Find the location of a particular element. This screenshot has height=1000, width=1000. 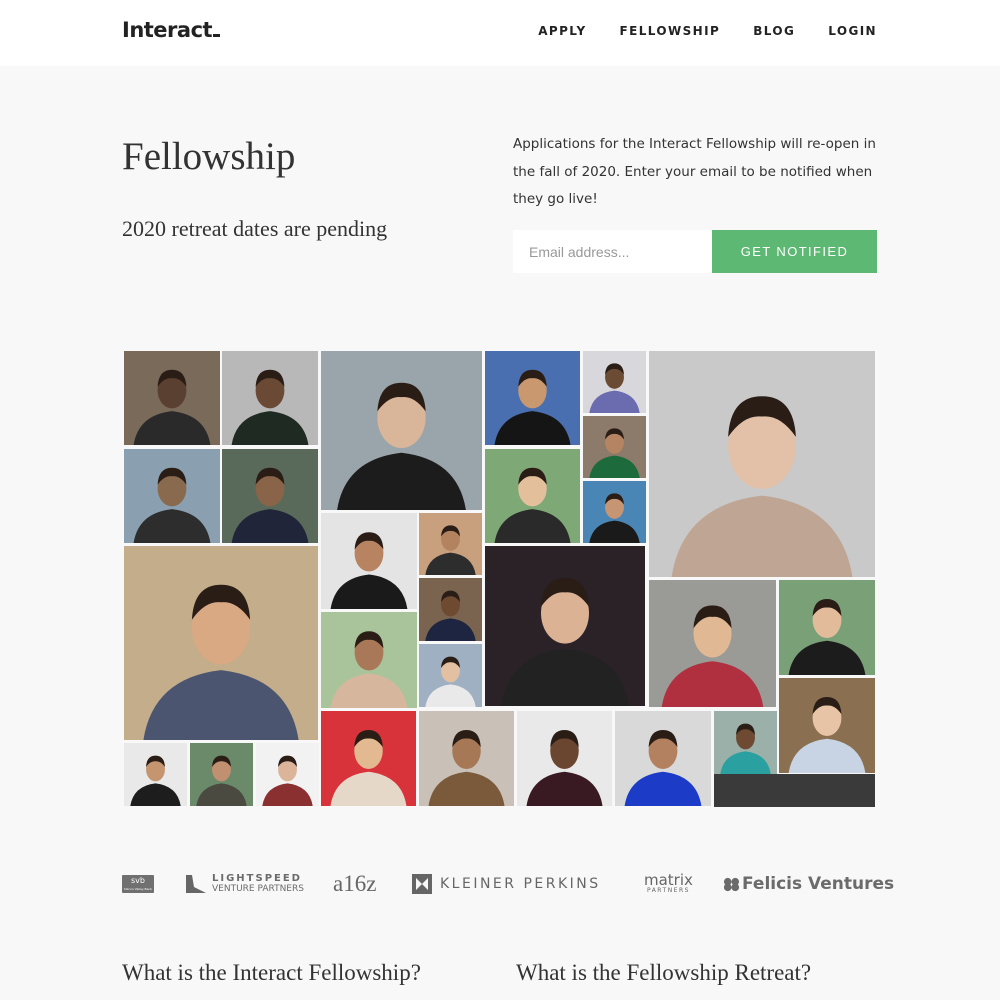

nav-blog: BLOG is located at coordinates (774, 31).